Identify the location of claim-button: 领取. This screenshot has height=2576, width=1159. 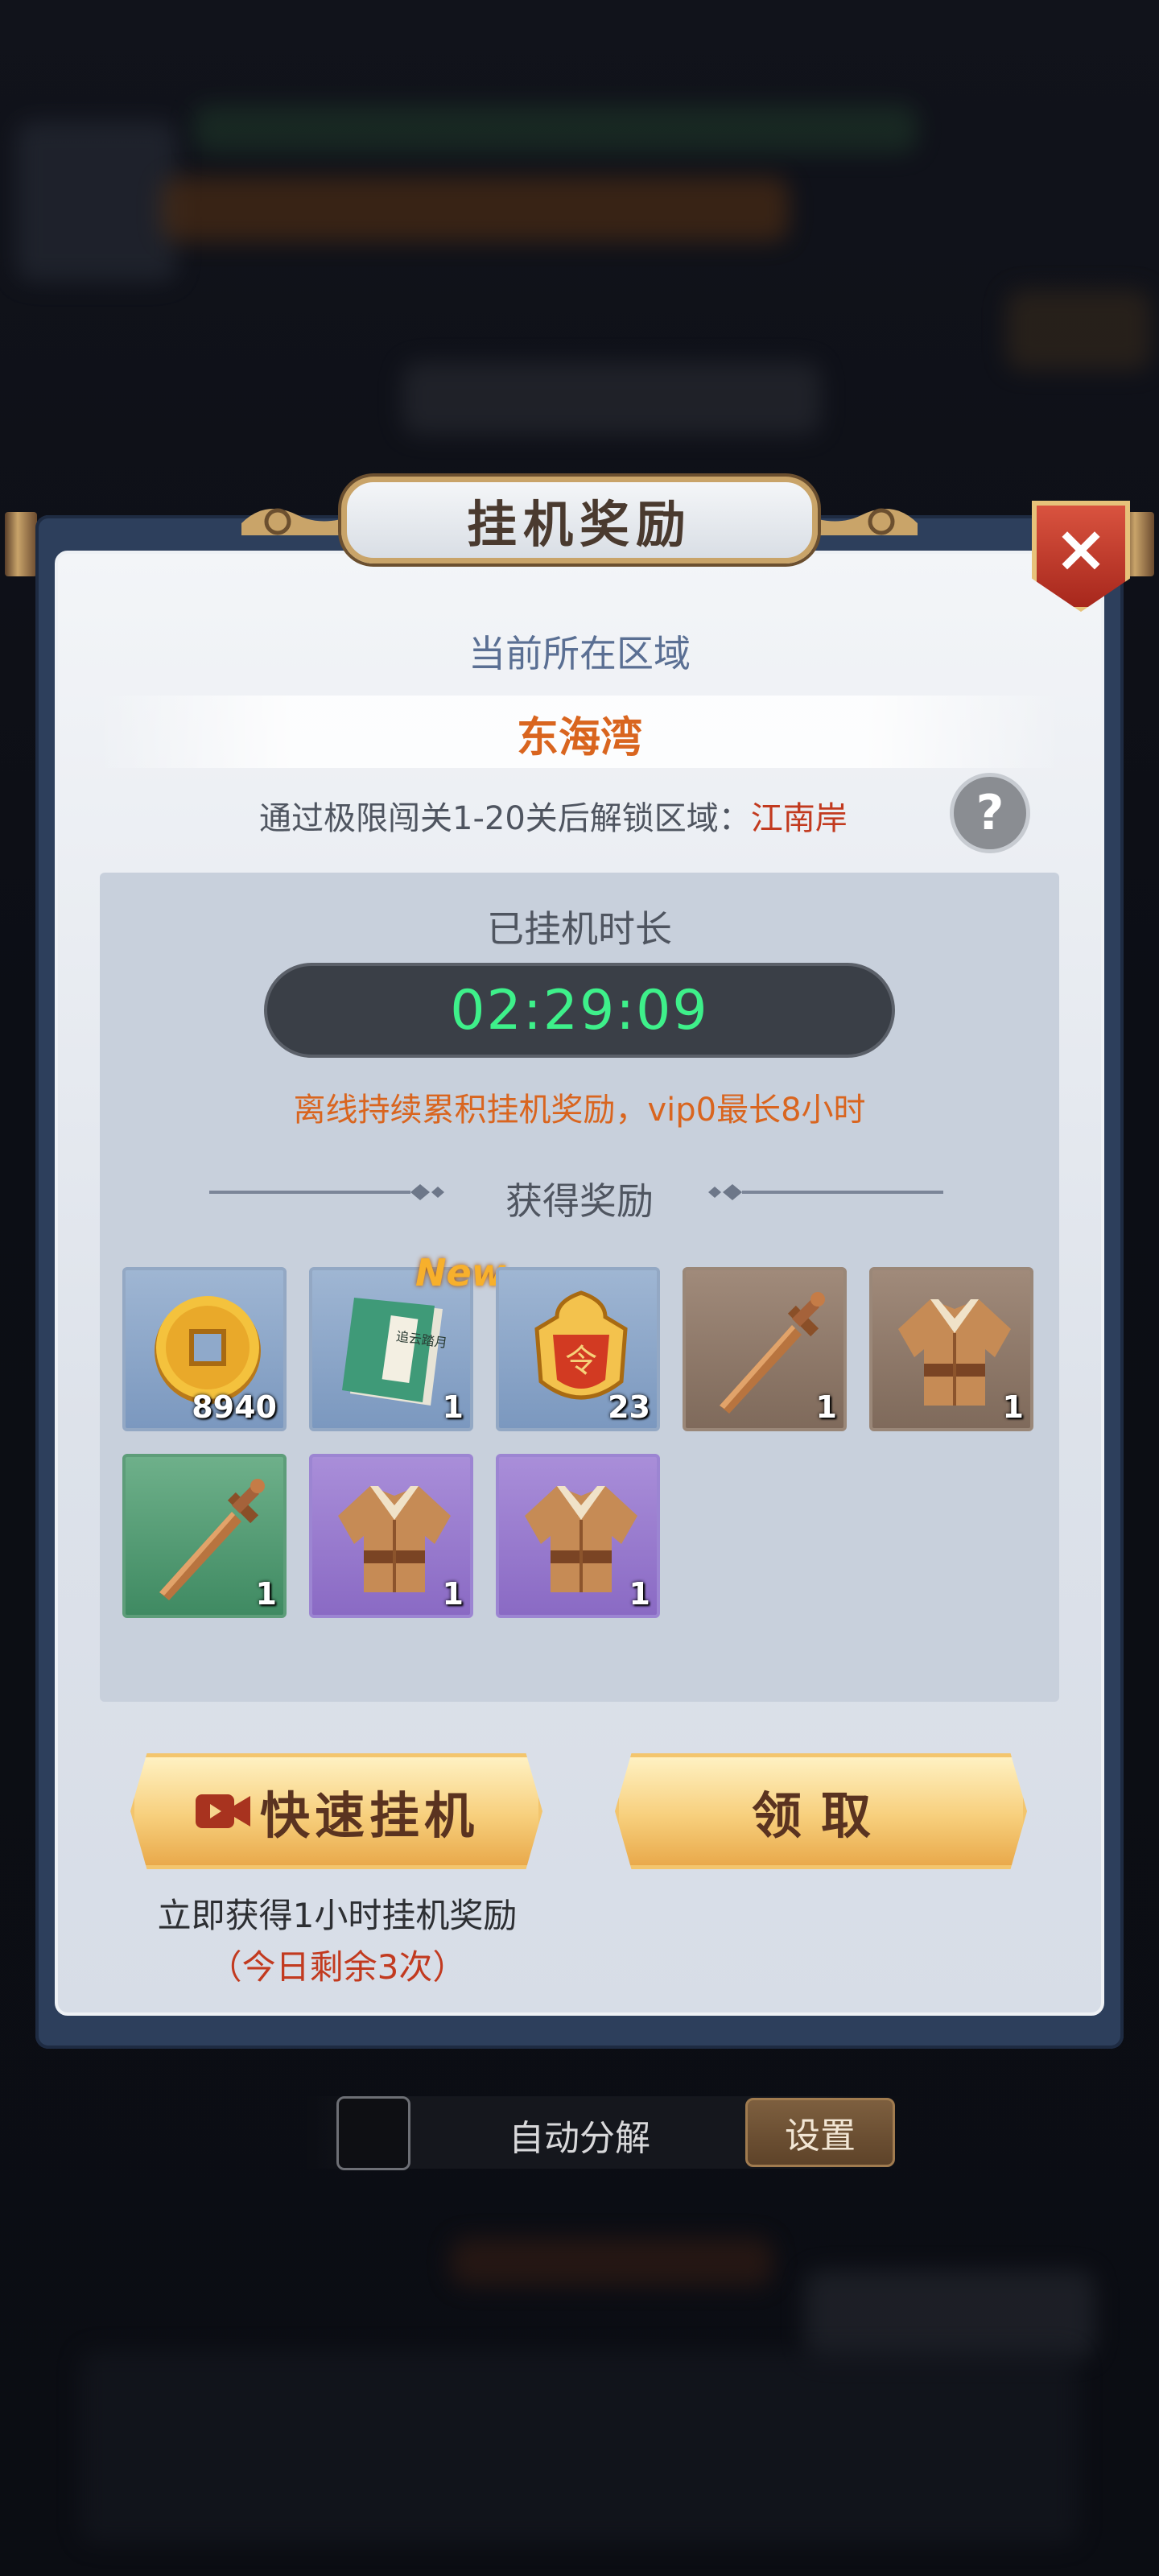
(821, 1811).